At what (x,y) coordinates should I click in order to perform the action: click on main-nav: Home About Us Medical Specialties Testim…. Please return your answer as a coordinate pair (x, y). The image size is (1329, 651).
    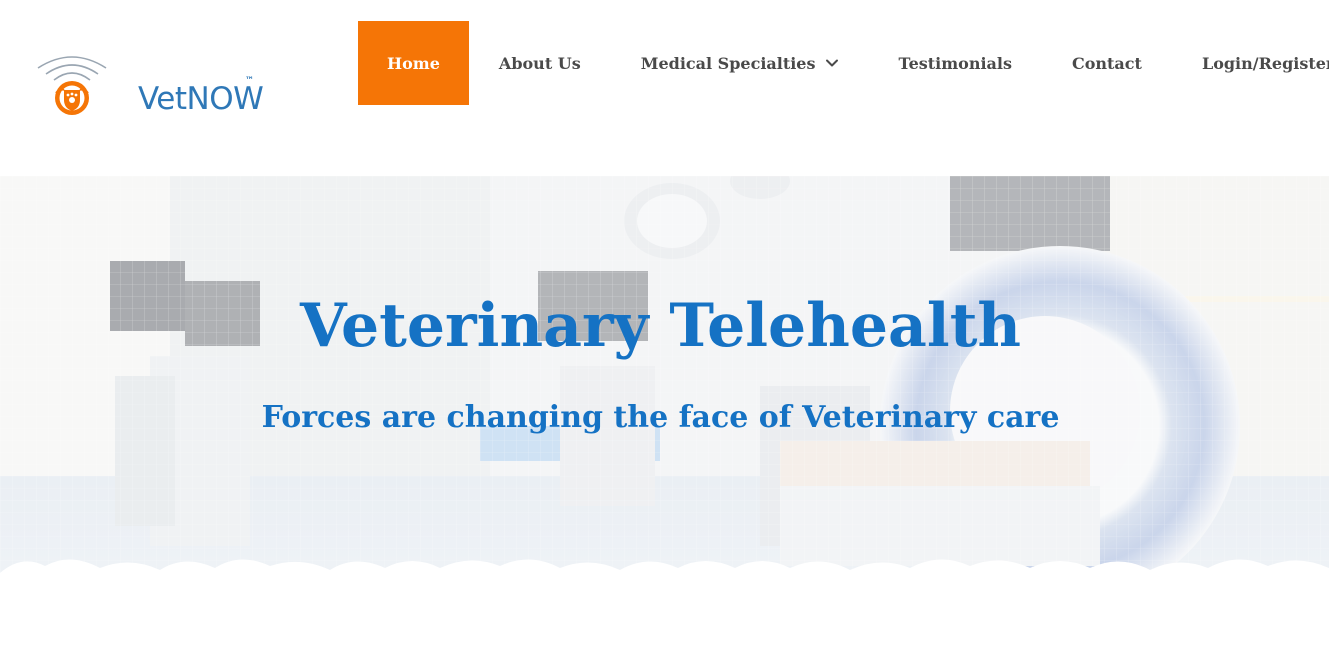
    Looking at the image, I should click on (843, 63).